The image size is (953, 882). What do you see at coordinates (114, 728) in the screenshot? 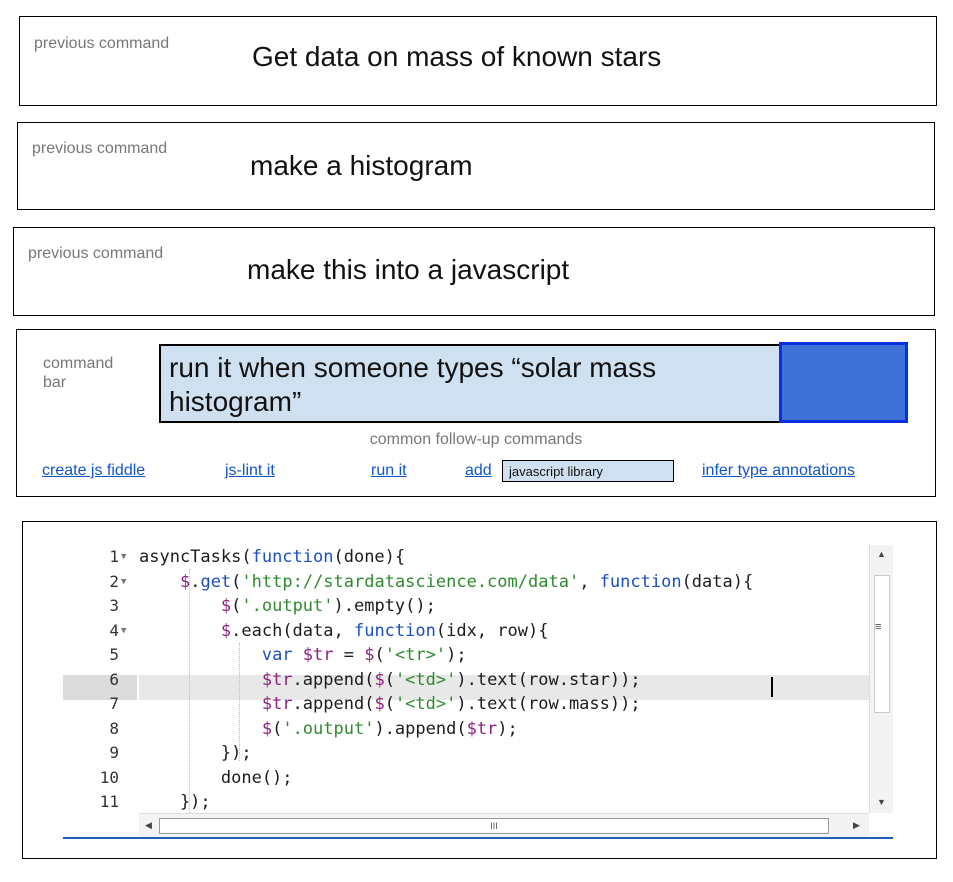
I see `line-number: 8` at bounding box center [114, 728].